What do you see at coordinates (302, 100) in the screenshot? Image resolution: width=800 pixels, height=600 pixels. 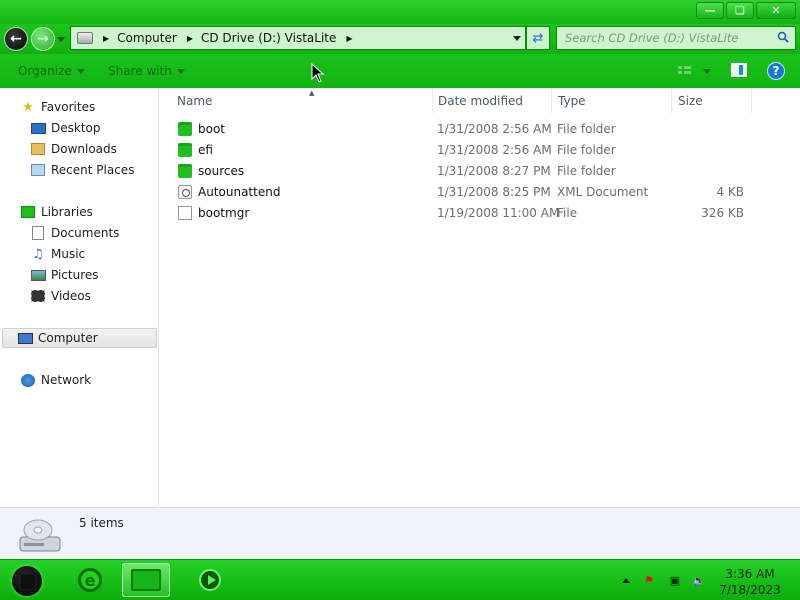 I see `column-header-name: Name ▲` at bounding box center [302, 100].